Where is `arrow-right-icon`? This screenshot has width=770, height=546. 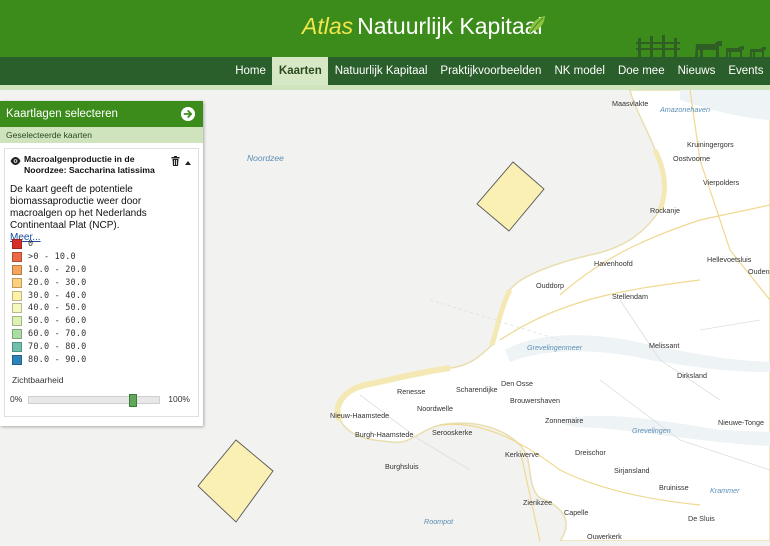
arrow-right-icon is located at coordinates (188, 114).